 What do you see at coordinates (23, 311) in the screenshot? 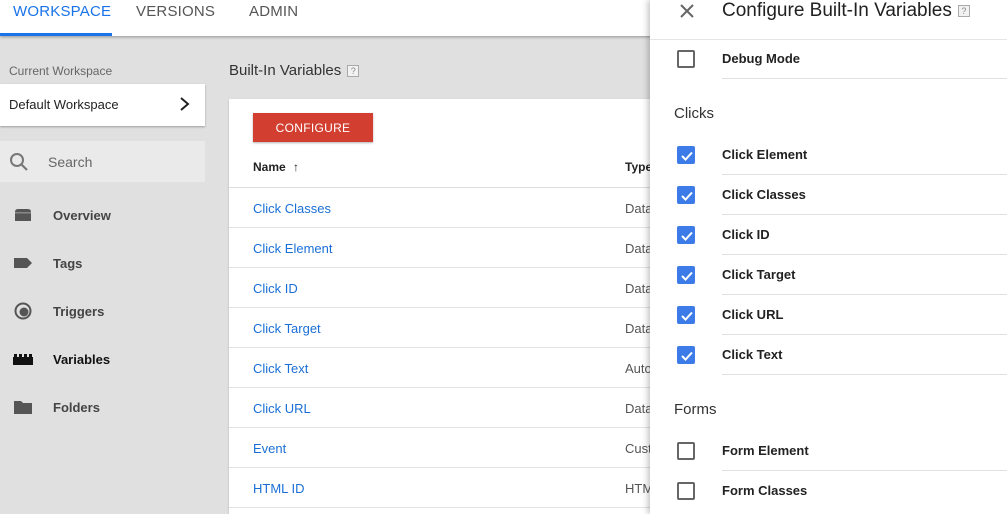
I see `trigger-icon` at bounding box center [23, 311].